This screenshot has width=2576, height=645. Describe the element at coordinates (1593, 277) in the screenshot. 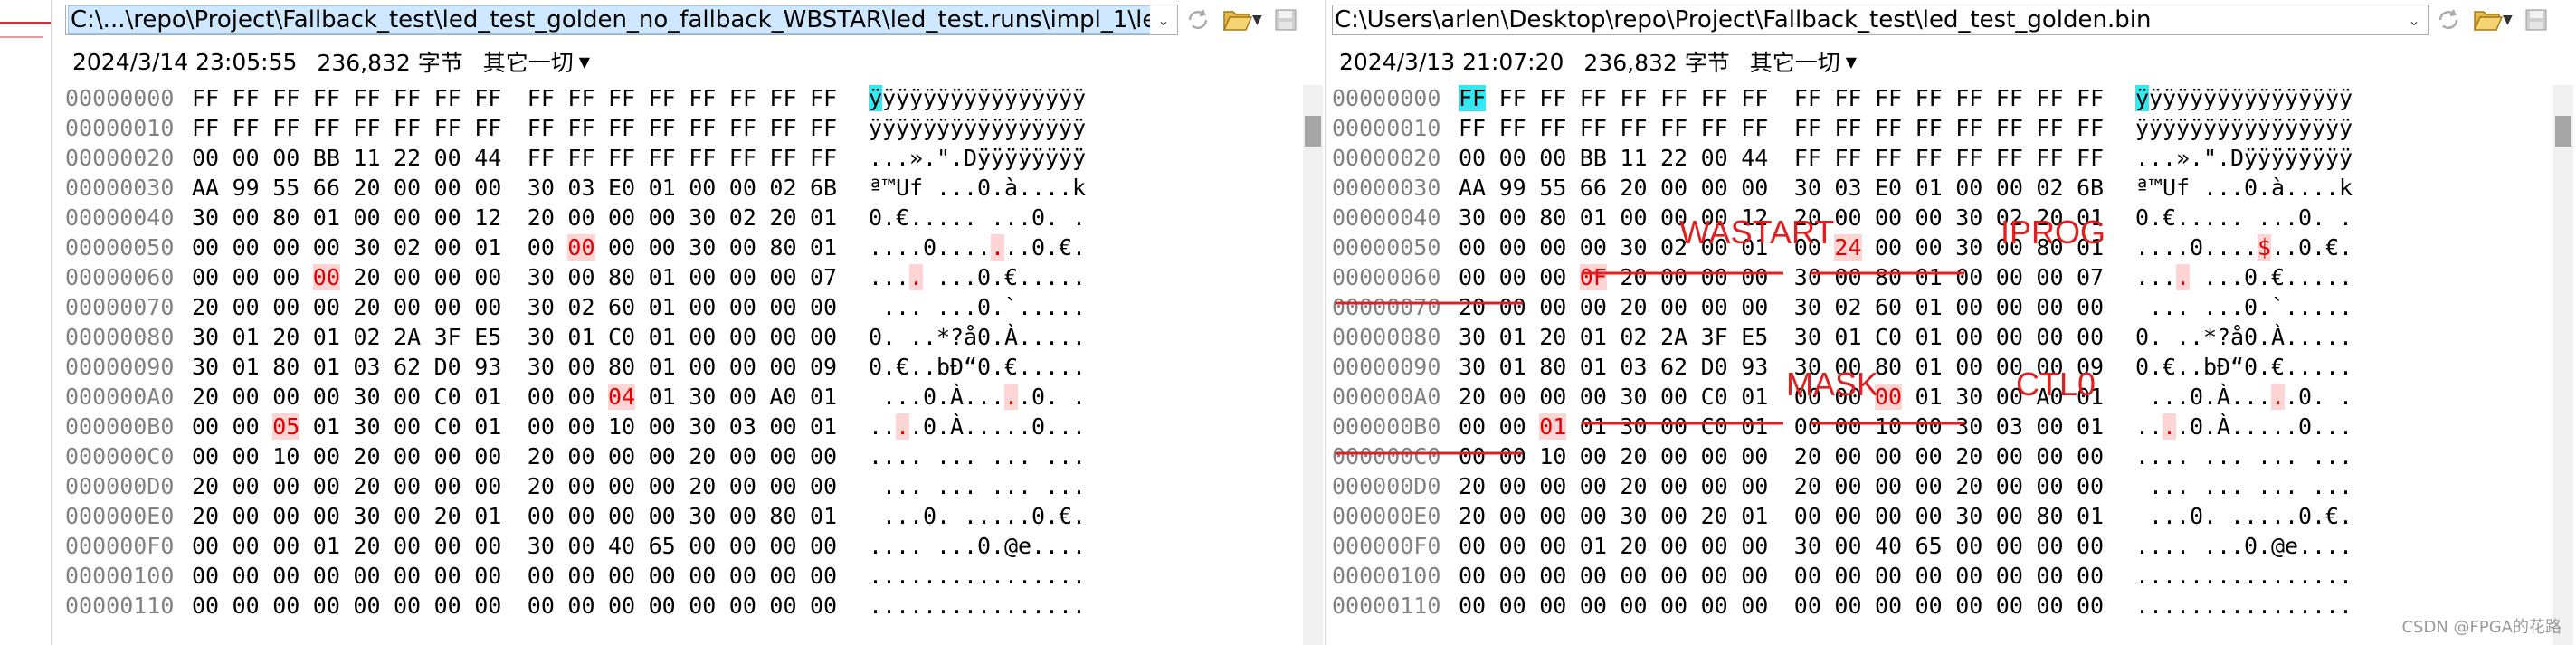

I see `hex-byte: 0F` at that location.